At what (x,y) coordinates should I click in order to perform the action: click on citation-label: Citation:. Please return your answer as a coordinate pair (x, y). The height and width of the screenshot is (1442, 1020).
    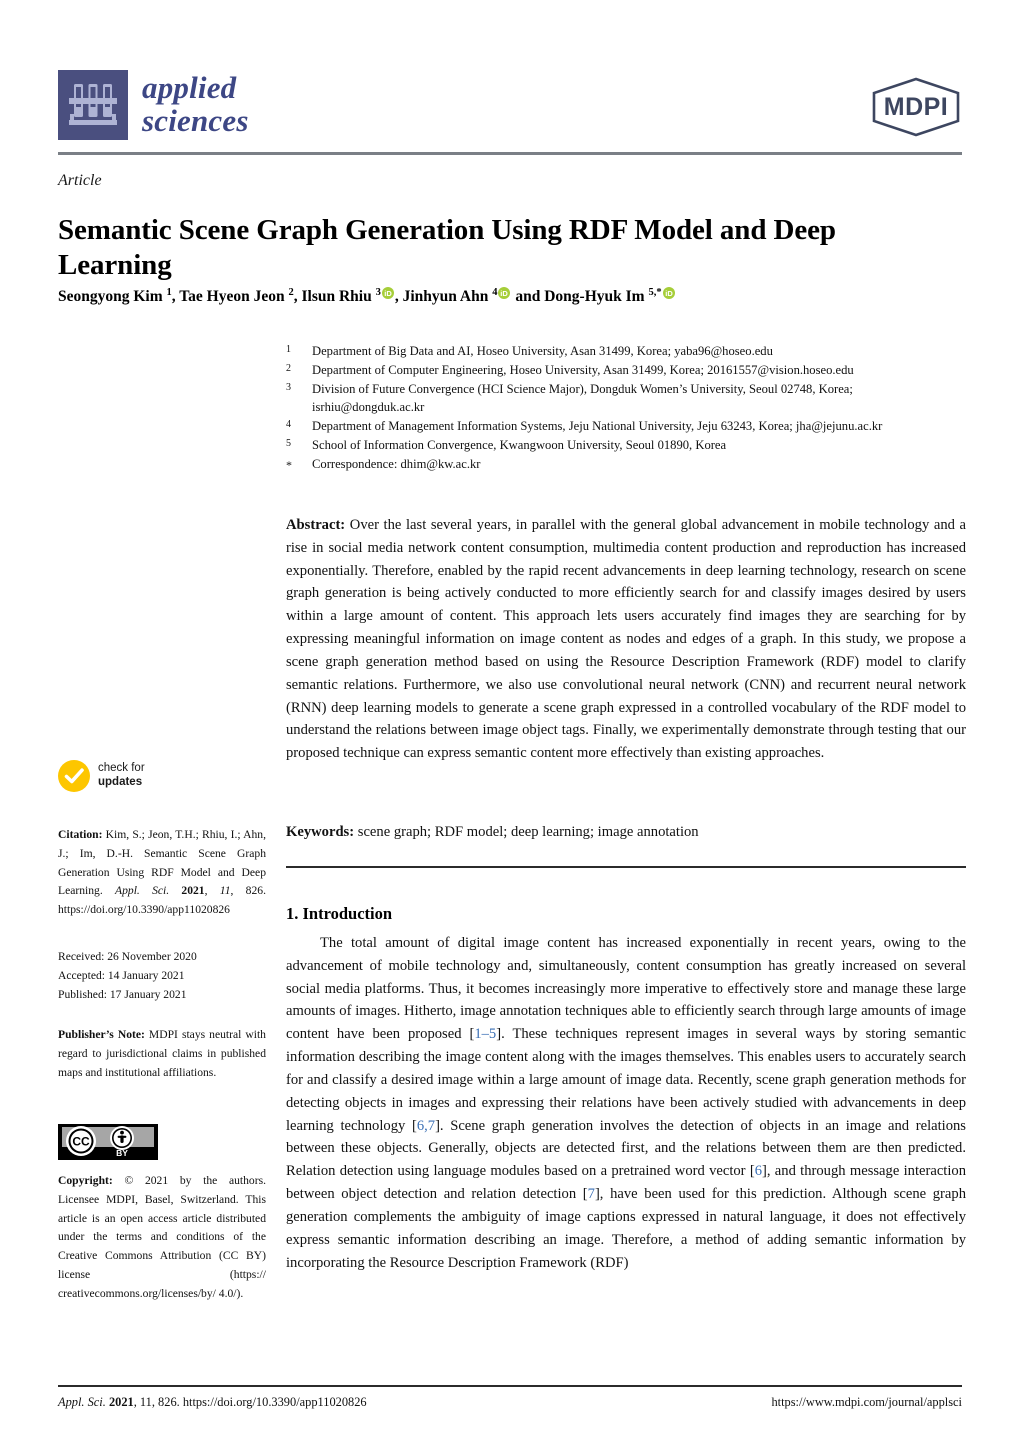
    Looking at the image, I should click on (80, 834).